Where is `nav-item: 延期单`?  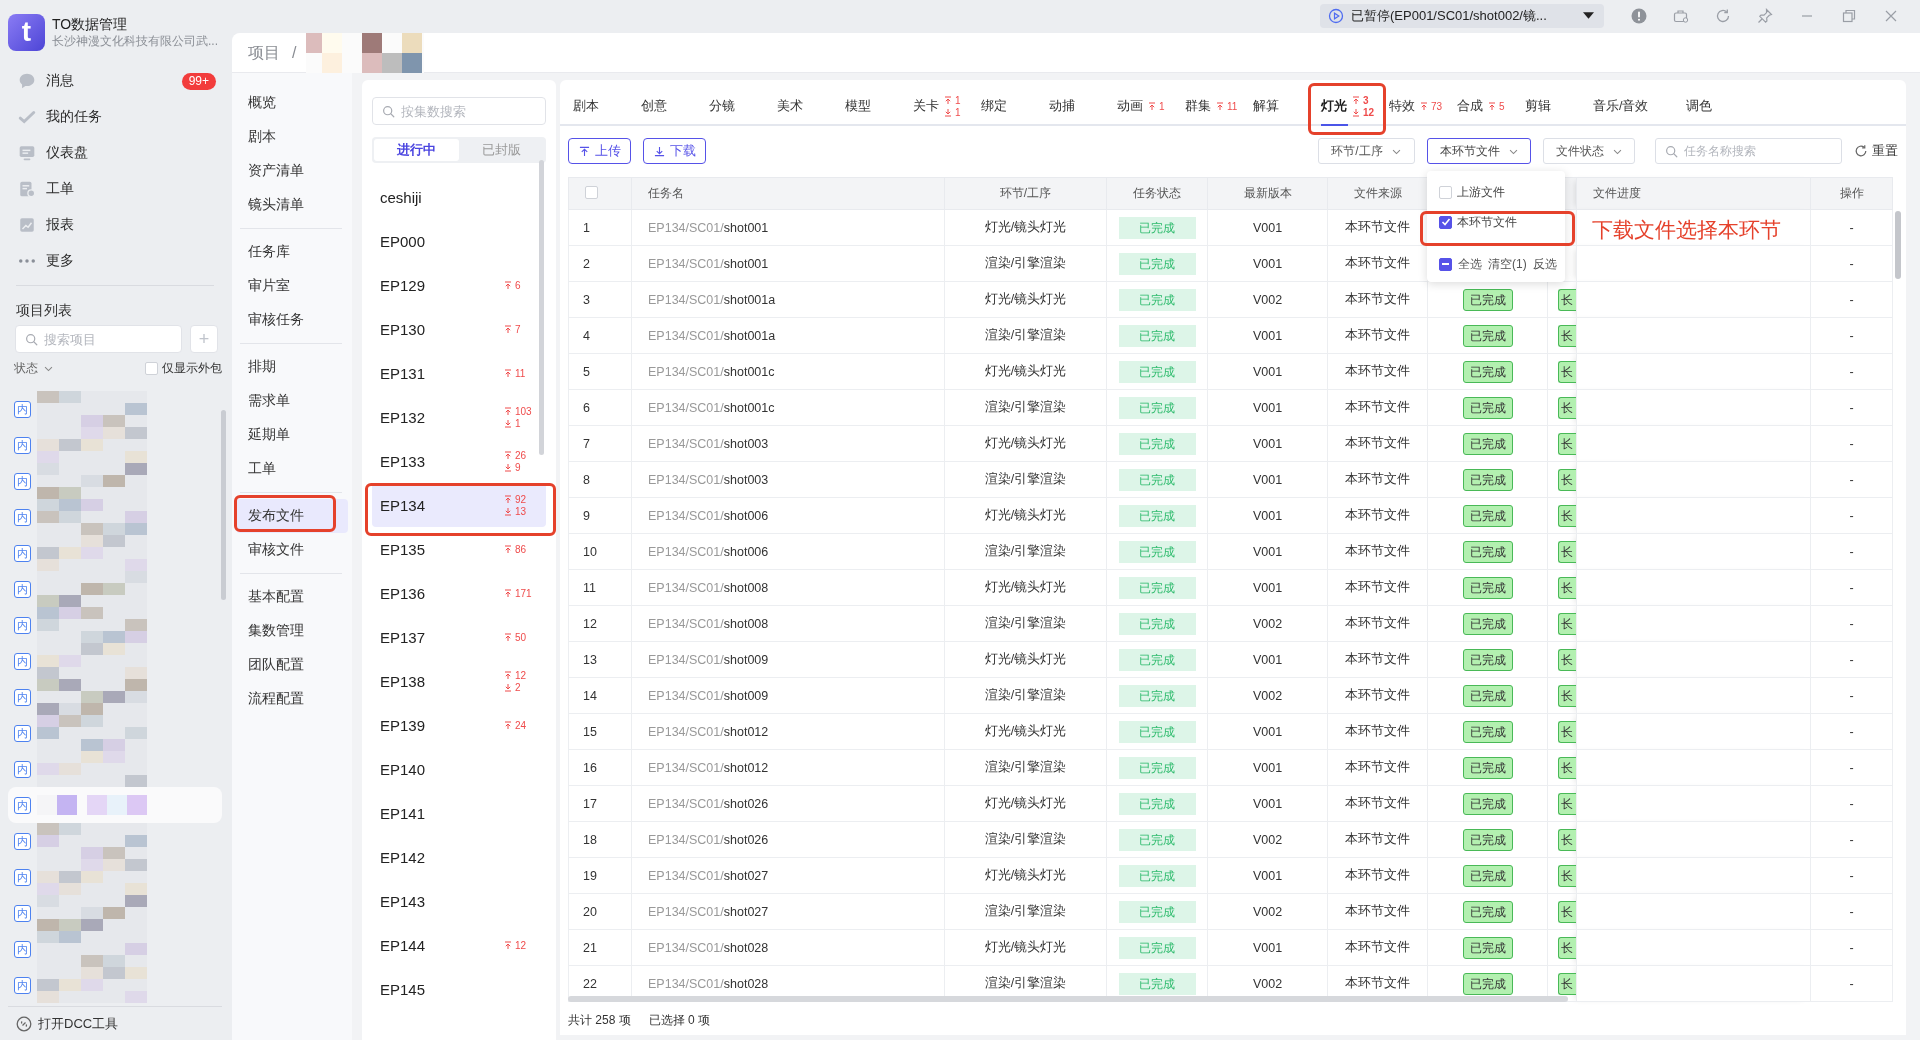
nav-item: 延期单 is located at coordinates (292, 435).